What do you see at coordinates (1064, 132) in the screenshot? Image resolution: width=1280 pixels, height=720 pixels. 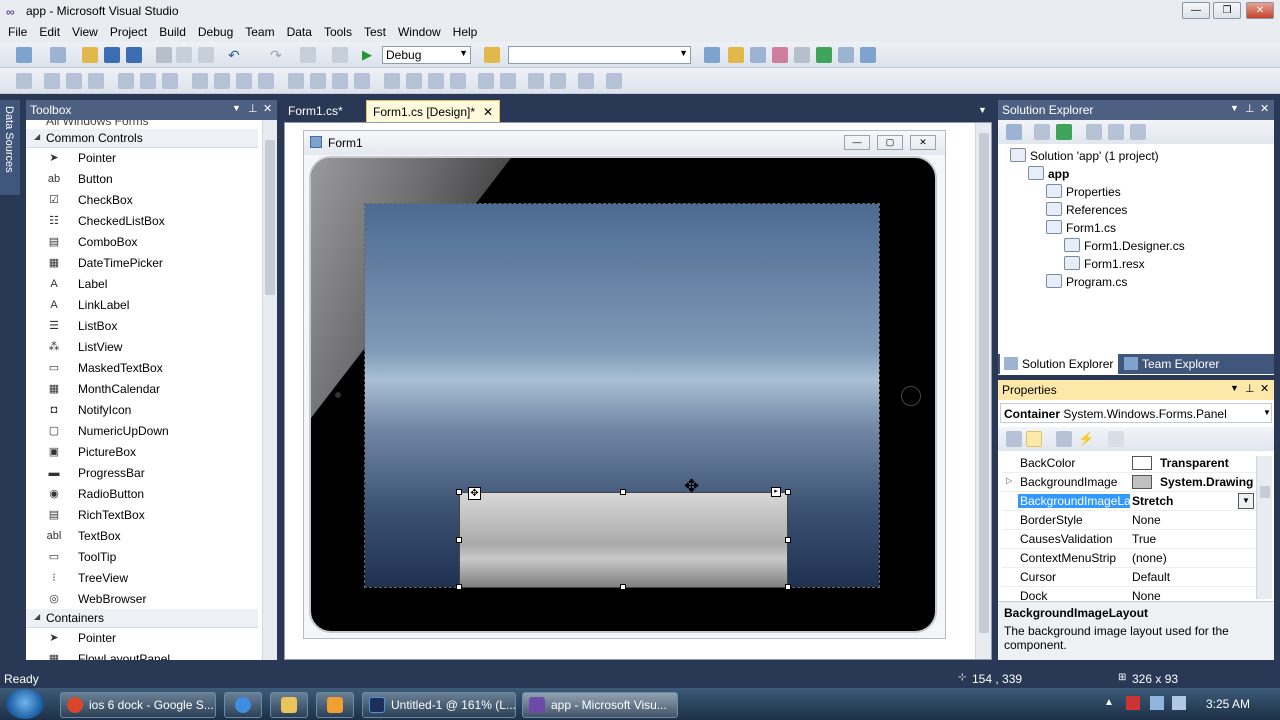 I see `refresh-icon` at bounding box center [1064, 132].